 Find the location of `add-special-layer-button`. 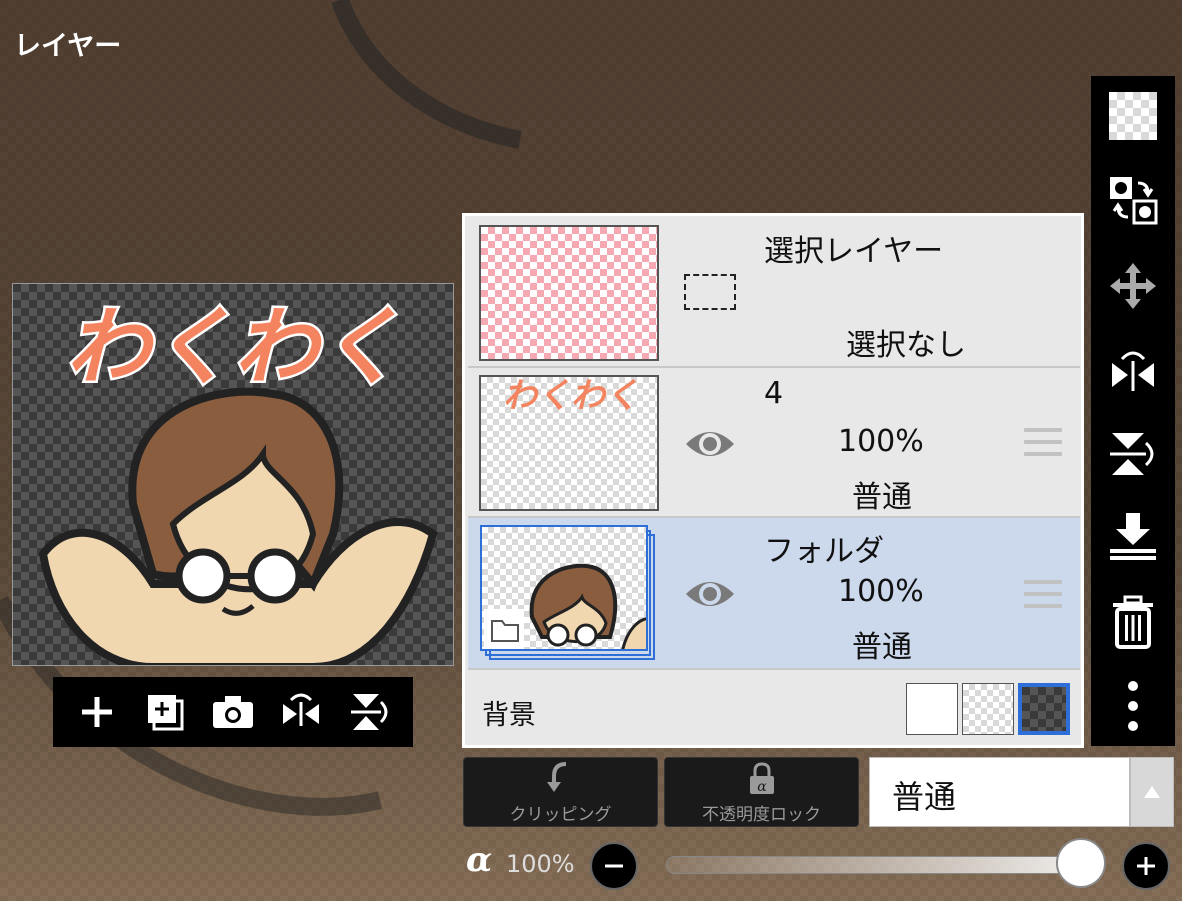

add-special-layer-button is located at coordinates (165, 712).